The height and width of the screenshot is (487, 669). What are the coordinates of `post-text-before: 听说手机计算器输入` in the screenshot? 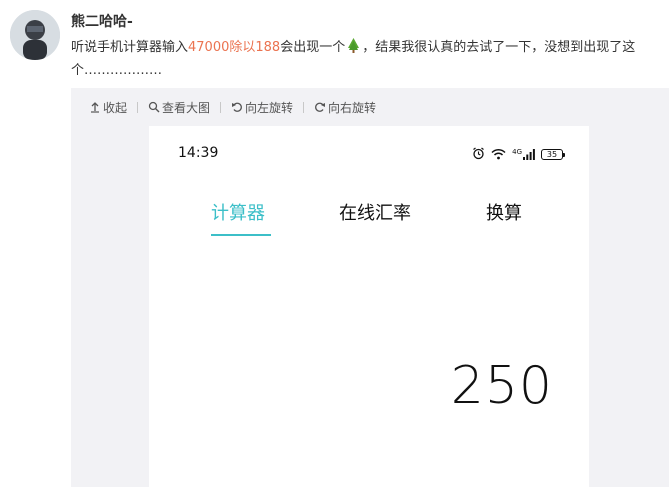 It's located at (130, 47).